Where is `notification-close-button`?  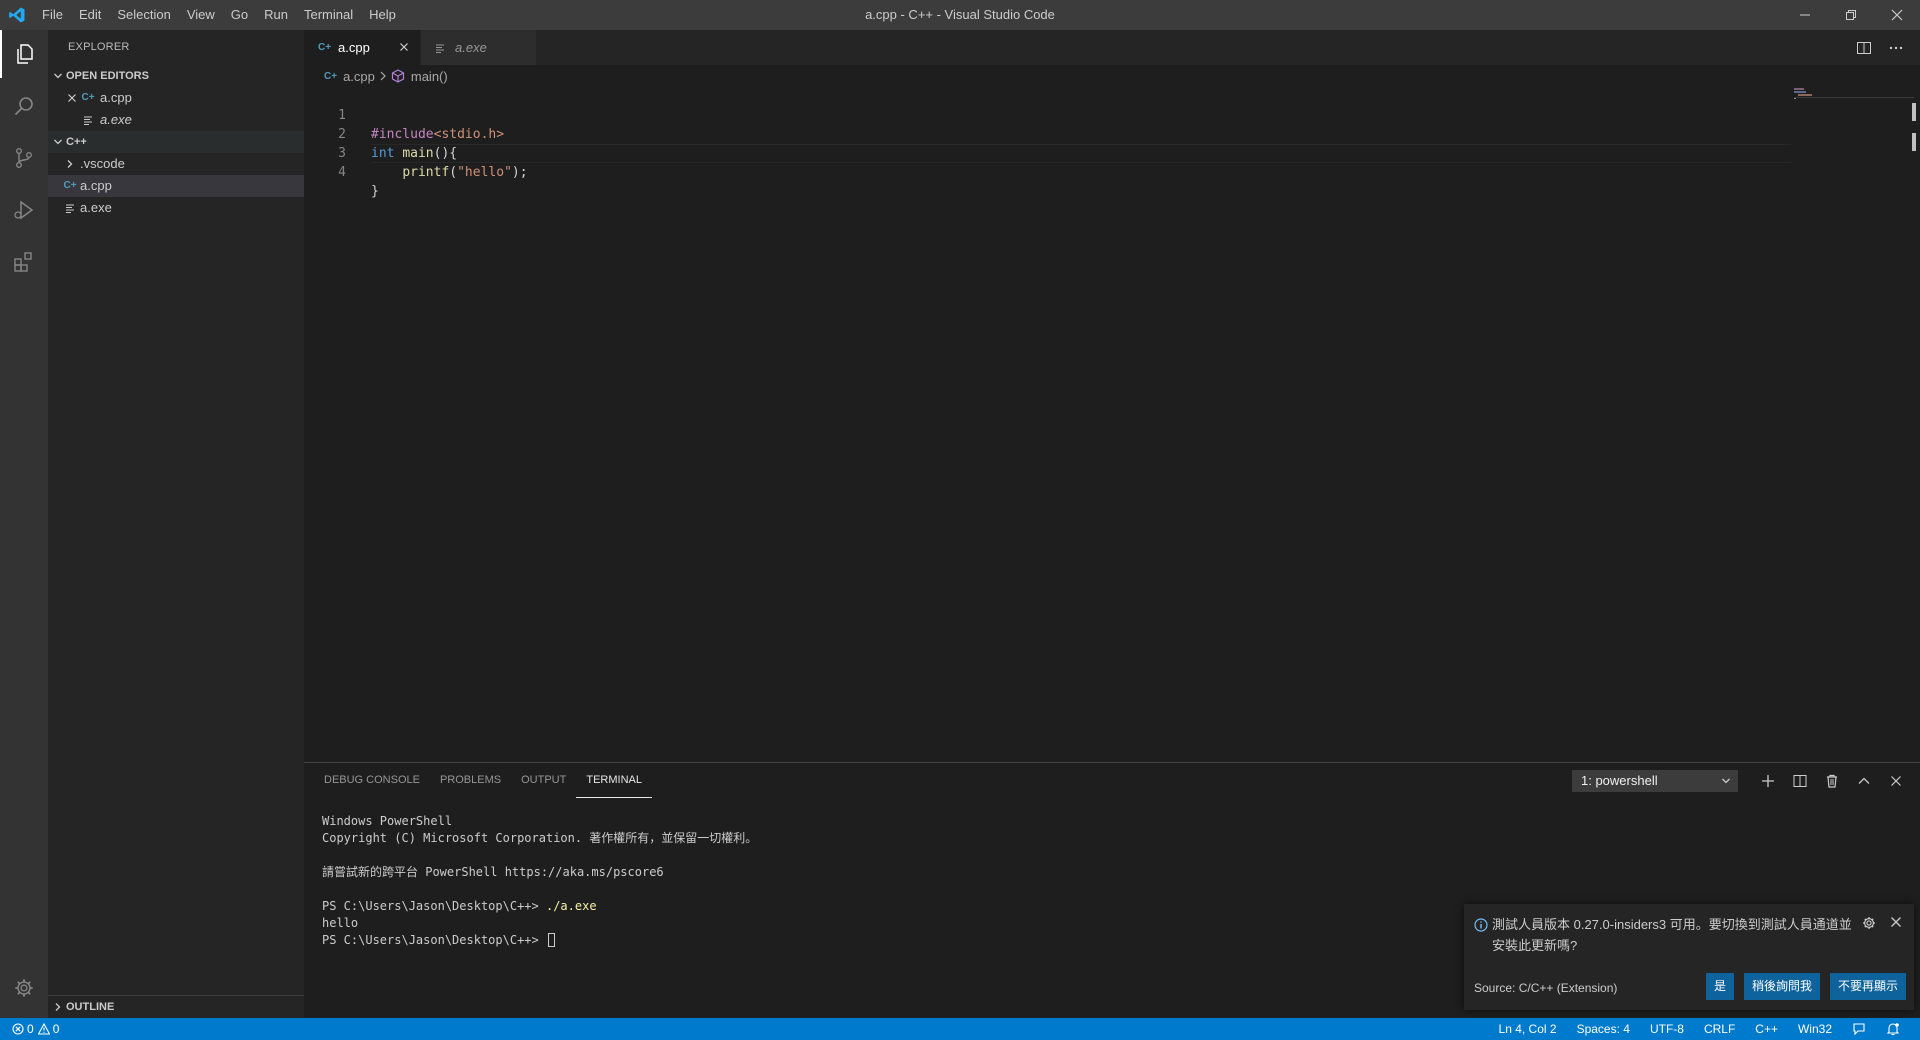 notification-close-button is located at coordinates (1896, 923).